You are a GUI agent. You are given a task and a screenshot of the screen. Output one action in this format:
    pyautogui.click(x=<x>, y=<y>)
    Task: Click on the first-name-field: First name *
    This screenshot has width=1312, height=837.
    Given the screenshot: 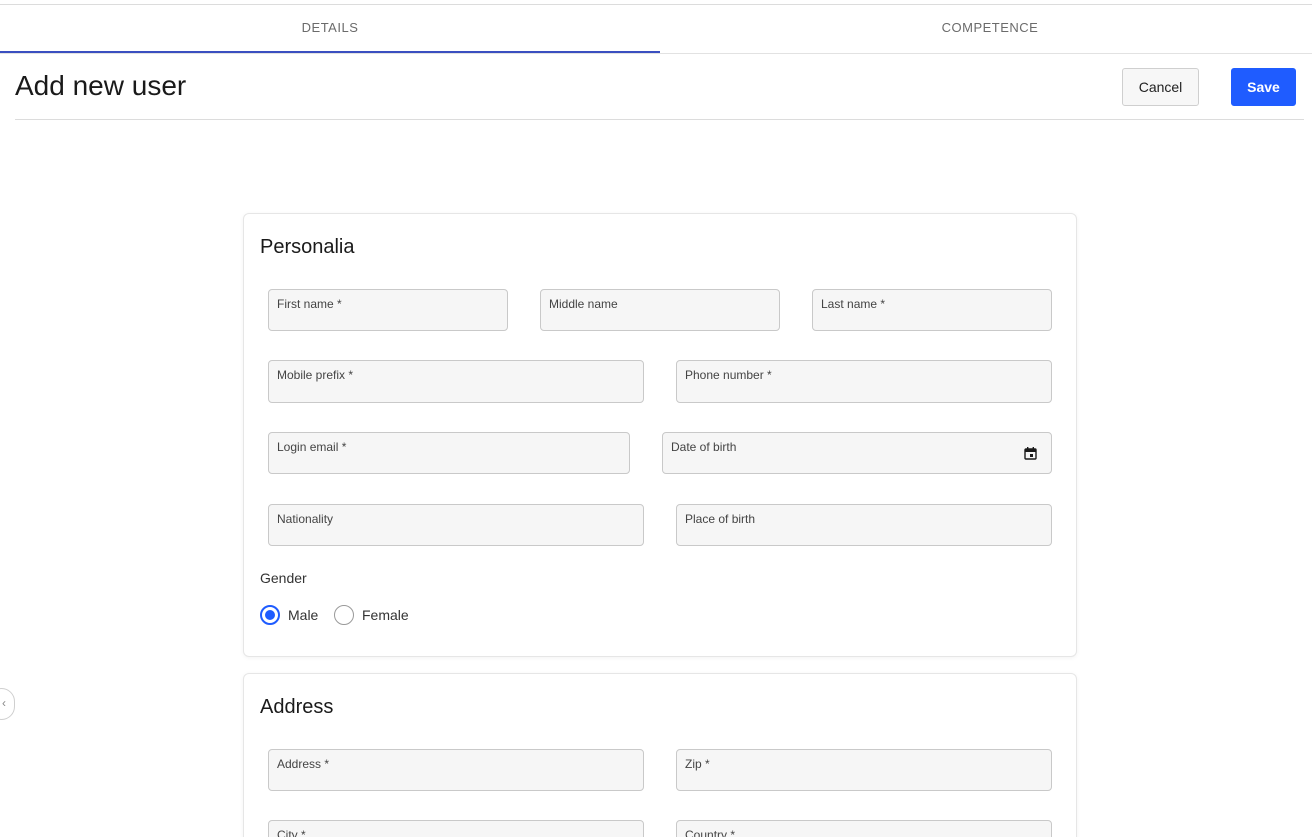 What is the action you would take?
    pyautogui.click(x=388, y=310)
    